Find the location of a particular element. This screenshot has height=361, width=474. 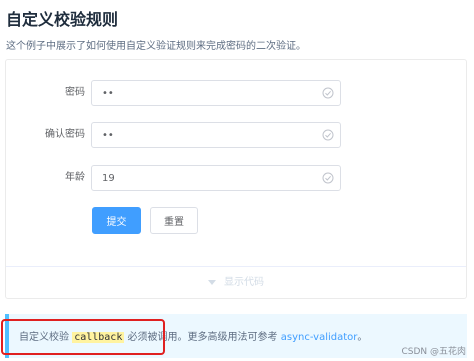

form-item-password: 密码 is located at coordinates (236, 93).